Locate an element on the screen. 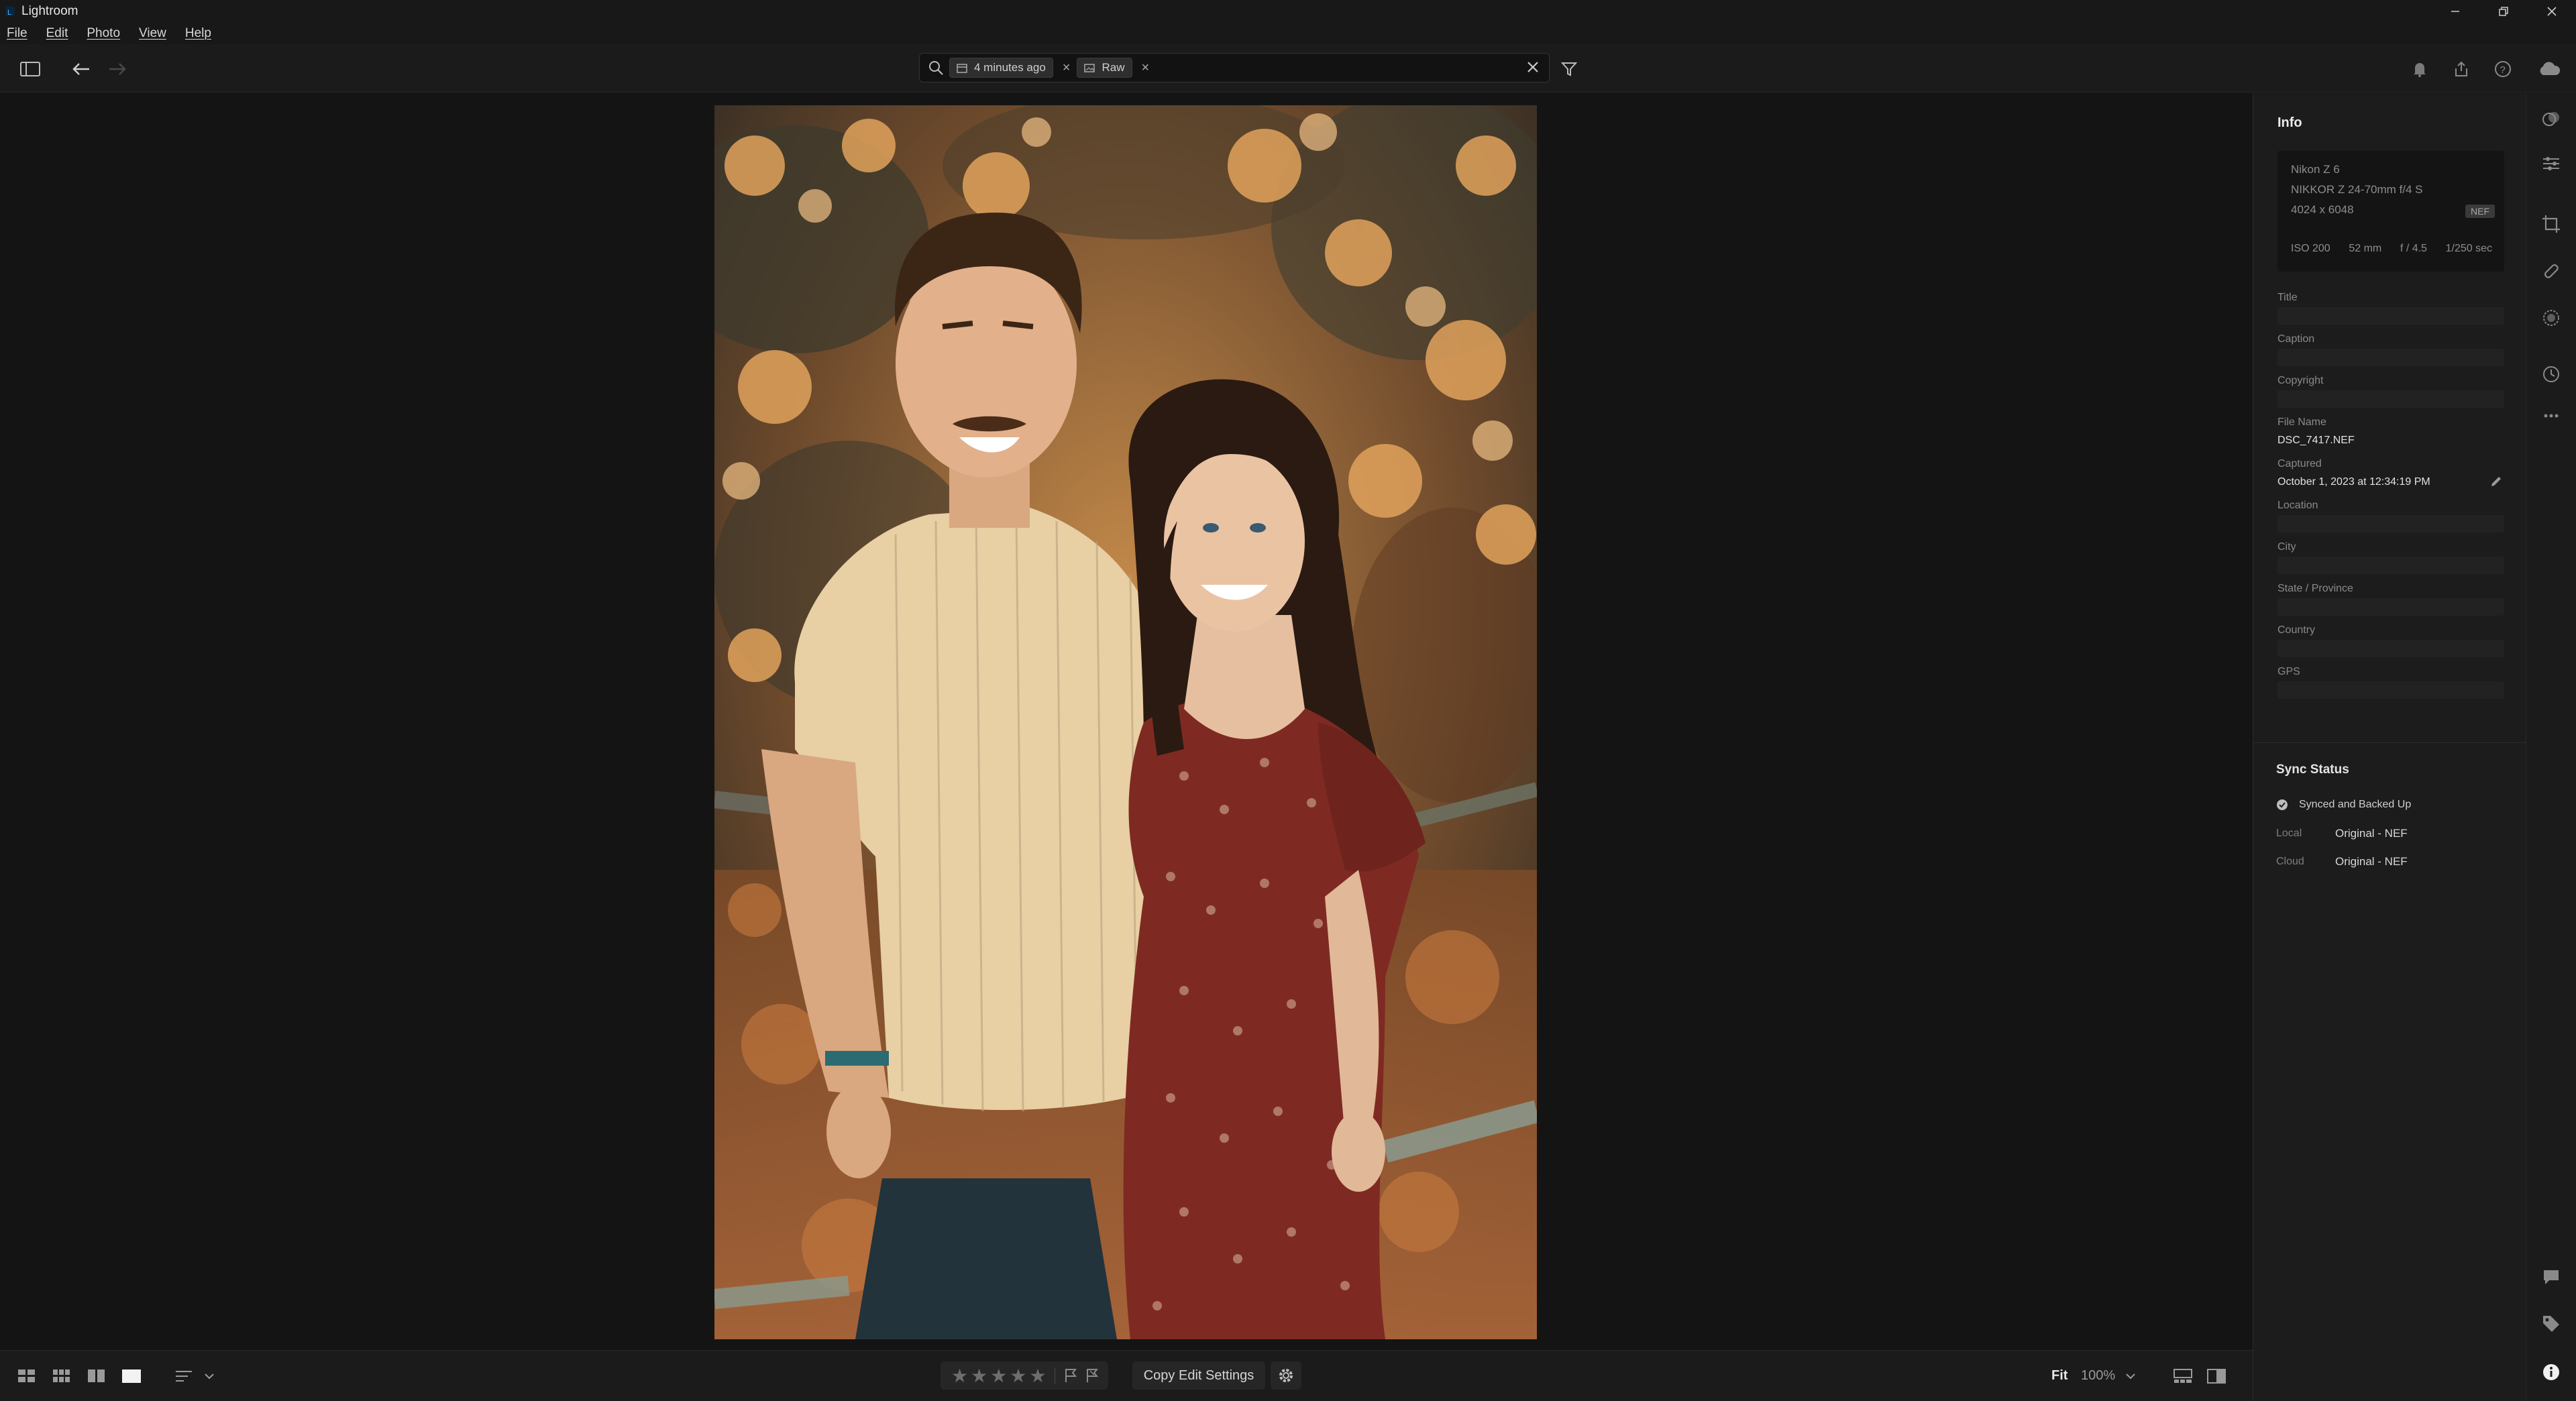  pencil-icon is located at coordinates (2496, 481).